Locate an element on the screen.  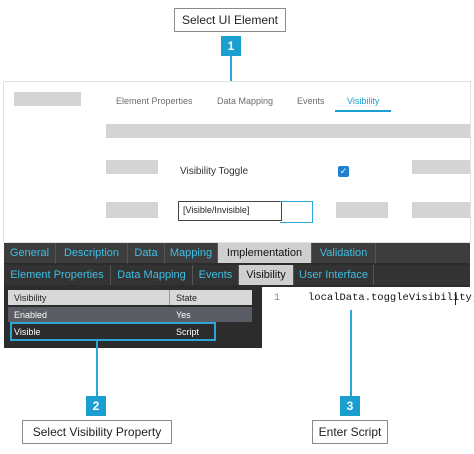
callout-label: Select UI Element is located at coordinates (230, 20).